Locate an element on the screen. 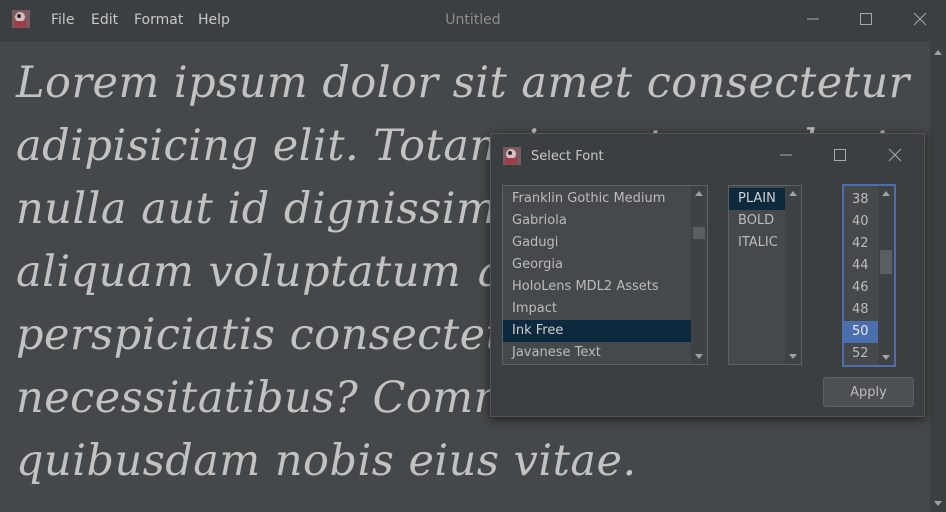 The width and height of the screenshot is (946, 512). font-size-list: 38 40 42 44 46 48 50 52 is located at coordinates (869, 275).